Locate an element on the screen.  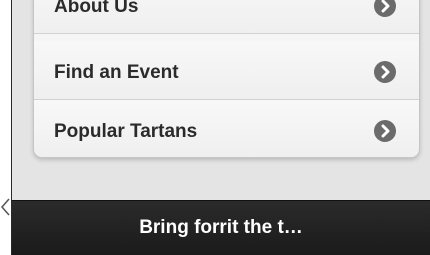
menu-item-label: About Us is located at coordinates (96, 8).